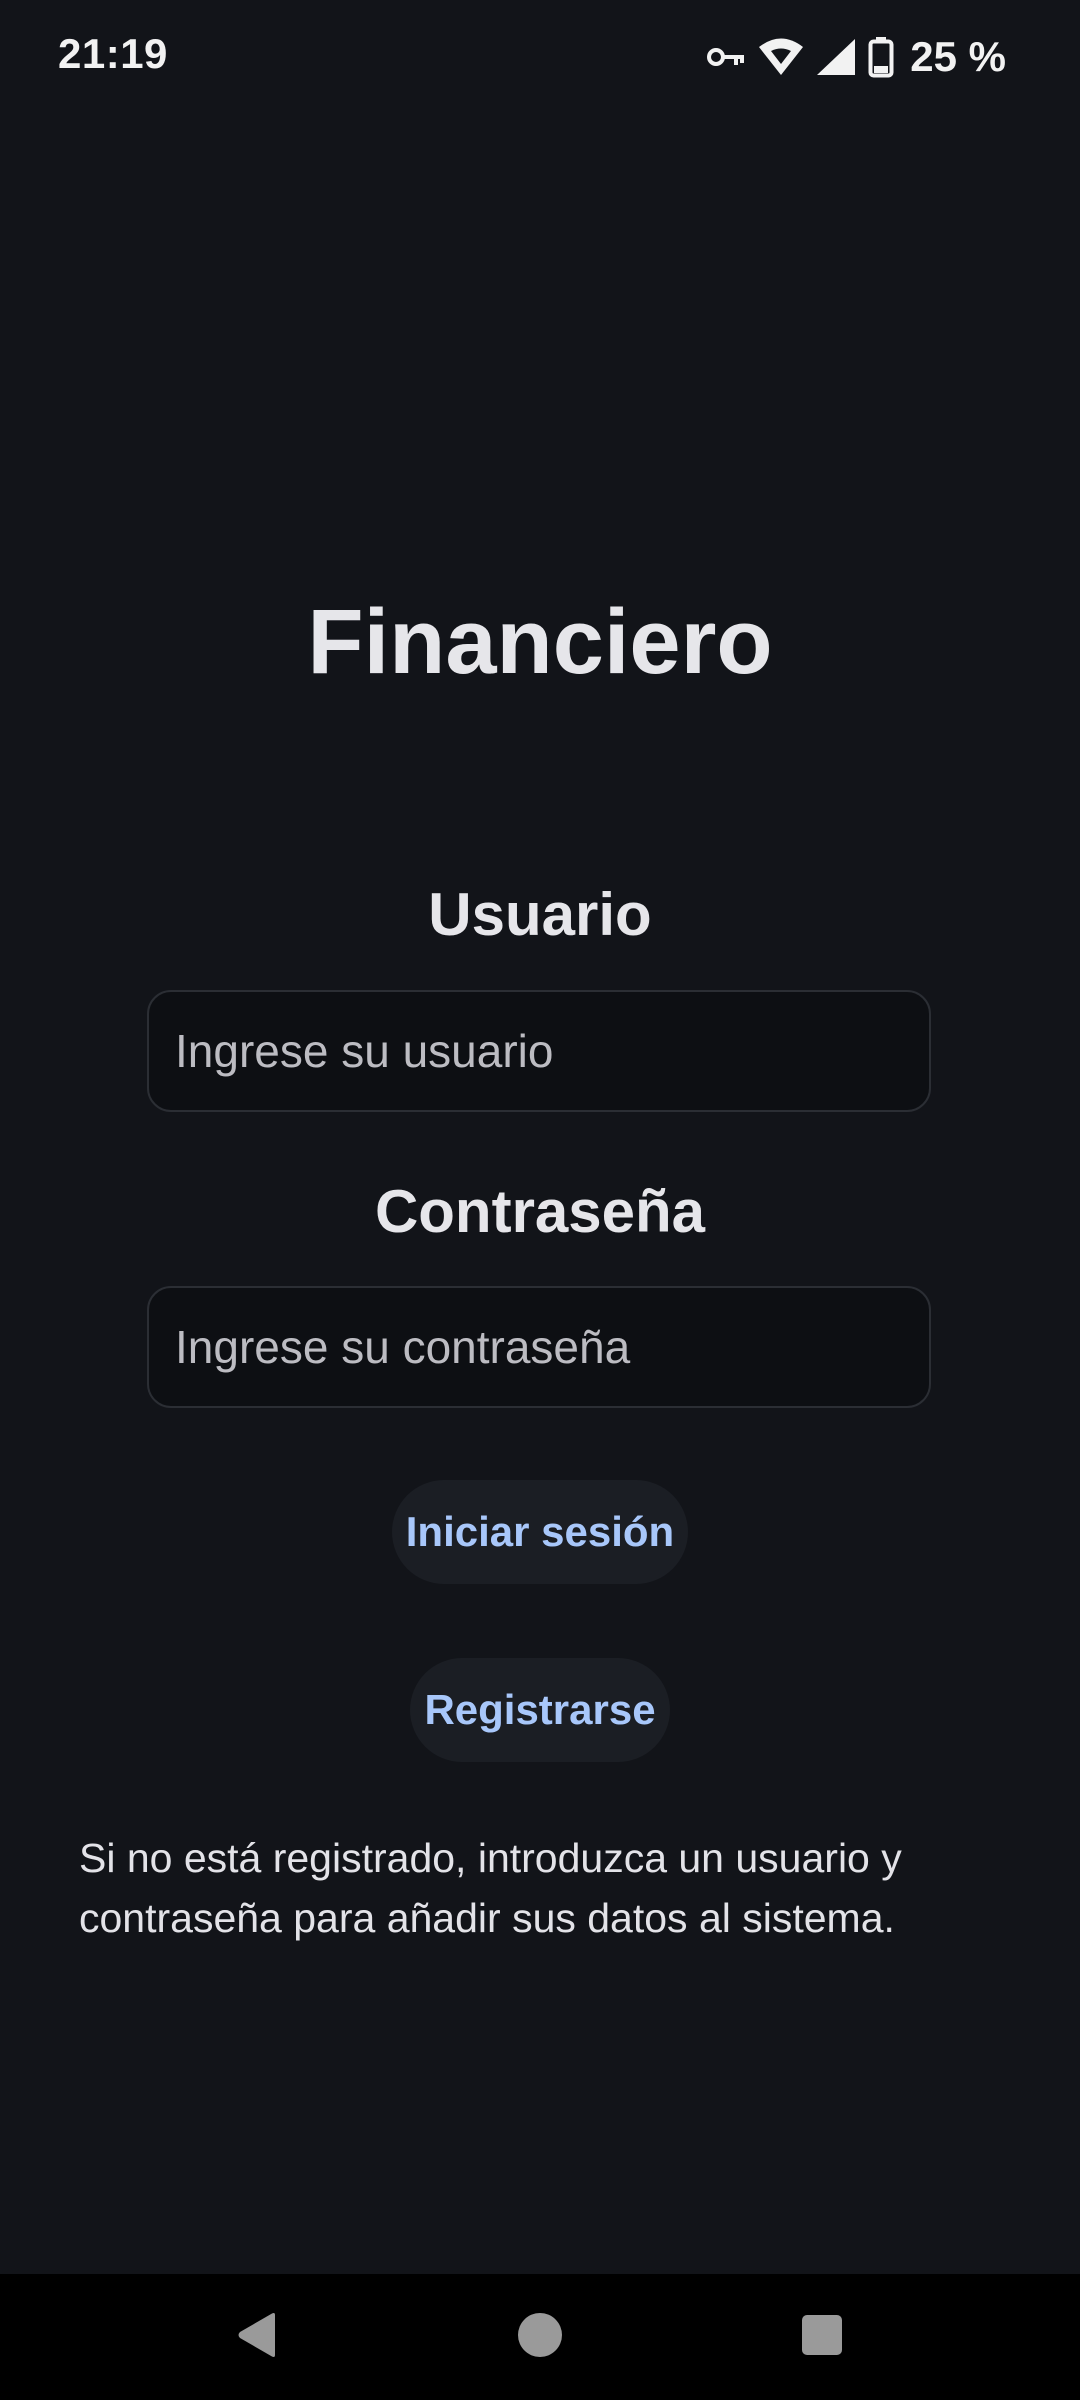 This screenshot has height=2400, width=1080. What do you see at coordinates (540, 60) in the screenshot?
I see `status-bar: 21:19 25 %` at bounding box center [540, 60].